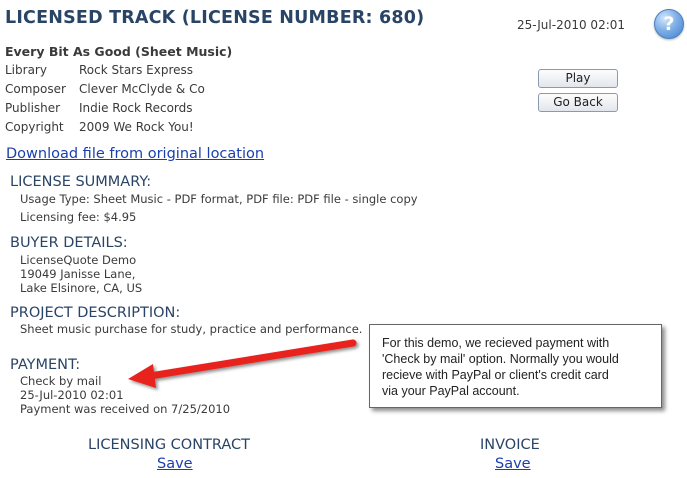 The width and height of the screenshot is (687, 478). I want to click on help-icon: ?, so click(669, 24).